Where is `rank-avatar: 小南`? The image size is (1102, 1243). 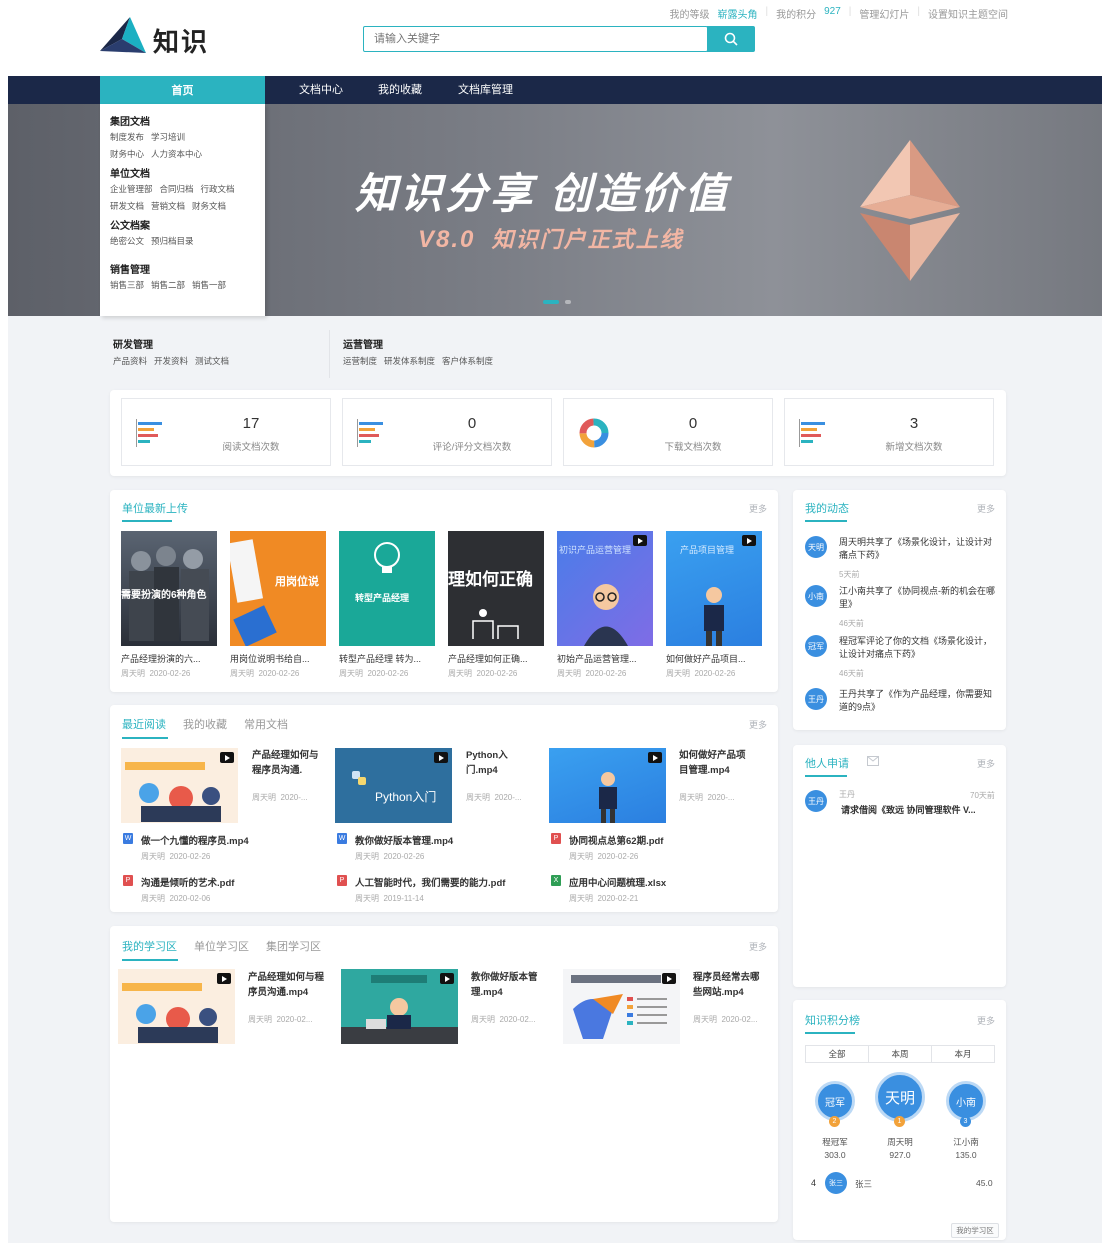 rank-avatar: 小南 is located at coordinates (966, 1101).